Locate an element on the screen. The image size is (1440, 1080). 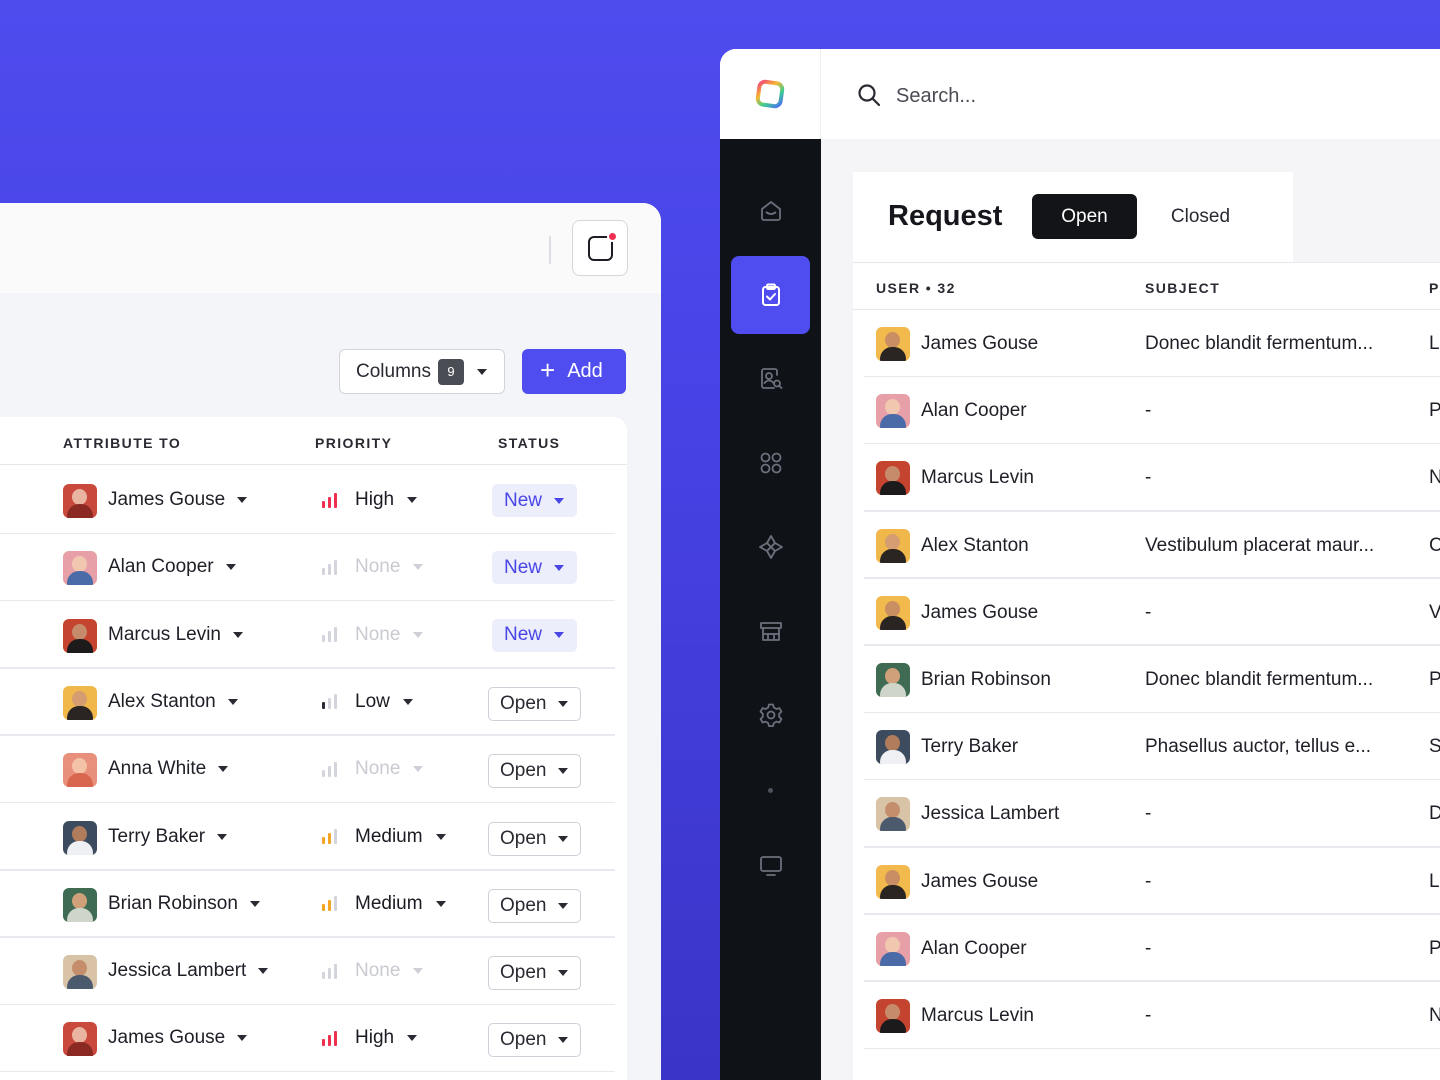
tab-closed: Closed is located at coordinates (1200, 216).